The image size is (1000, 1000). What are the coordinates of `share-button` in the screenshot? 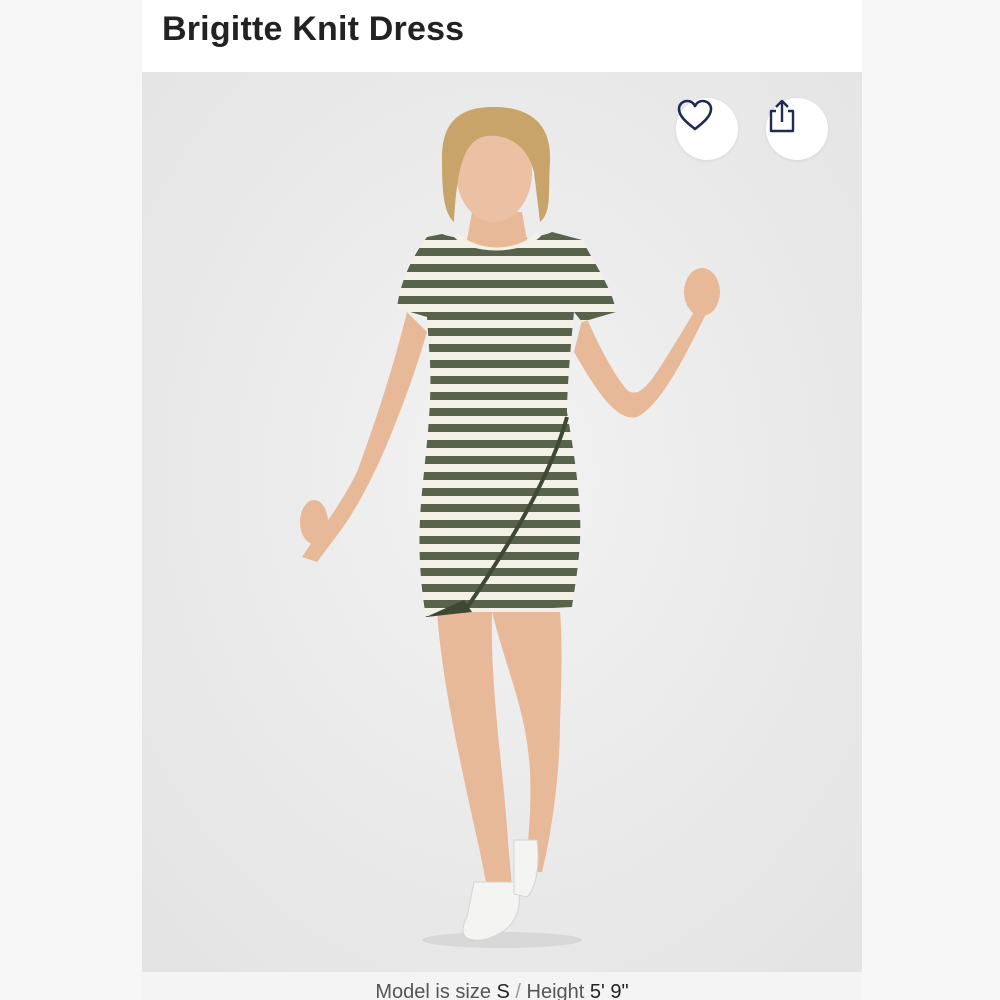 It's located at (797, 129).